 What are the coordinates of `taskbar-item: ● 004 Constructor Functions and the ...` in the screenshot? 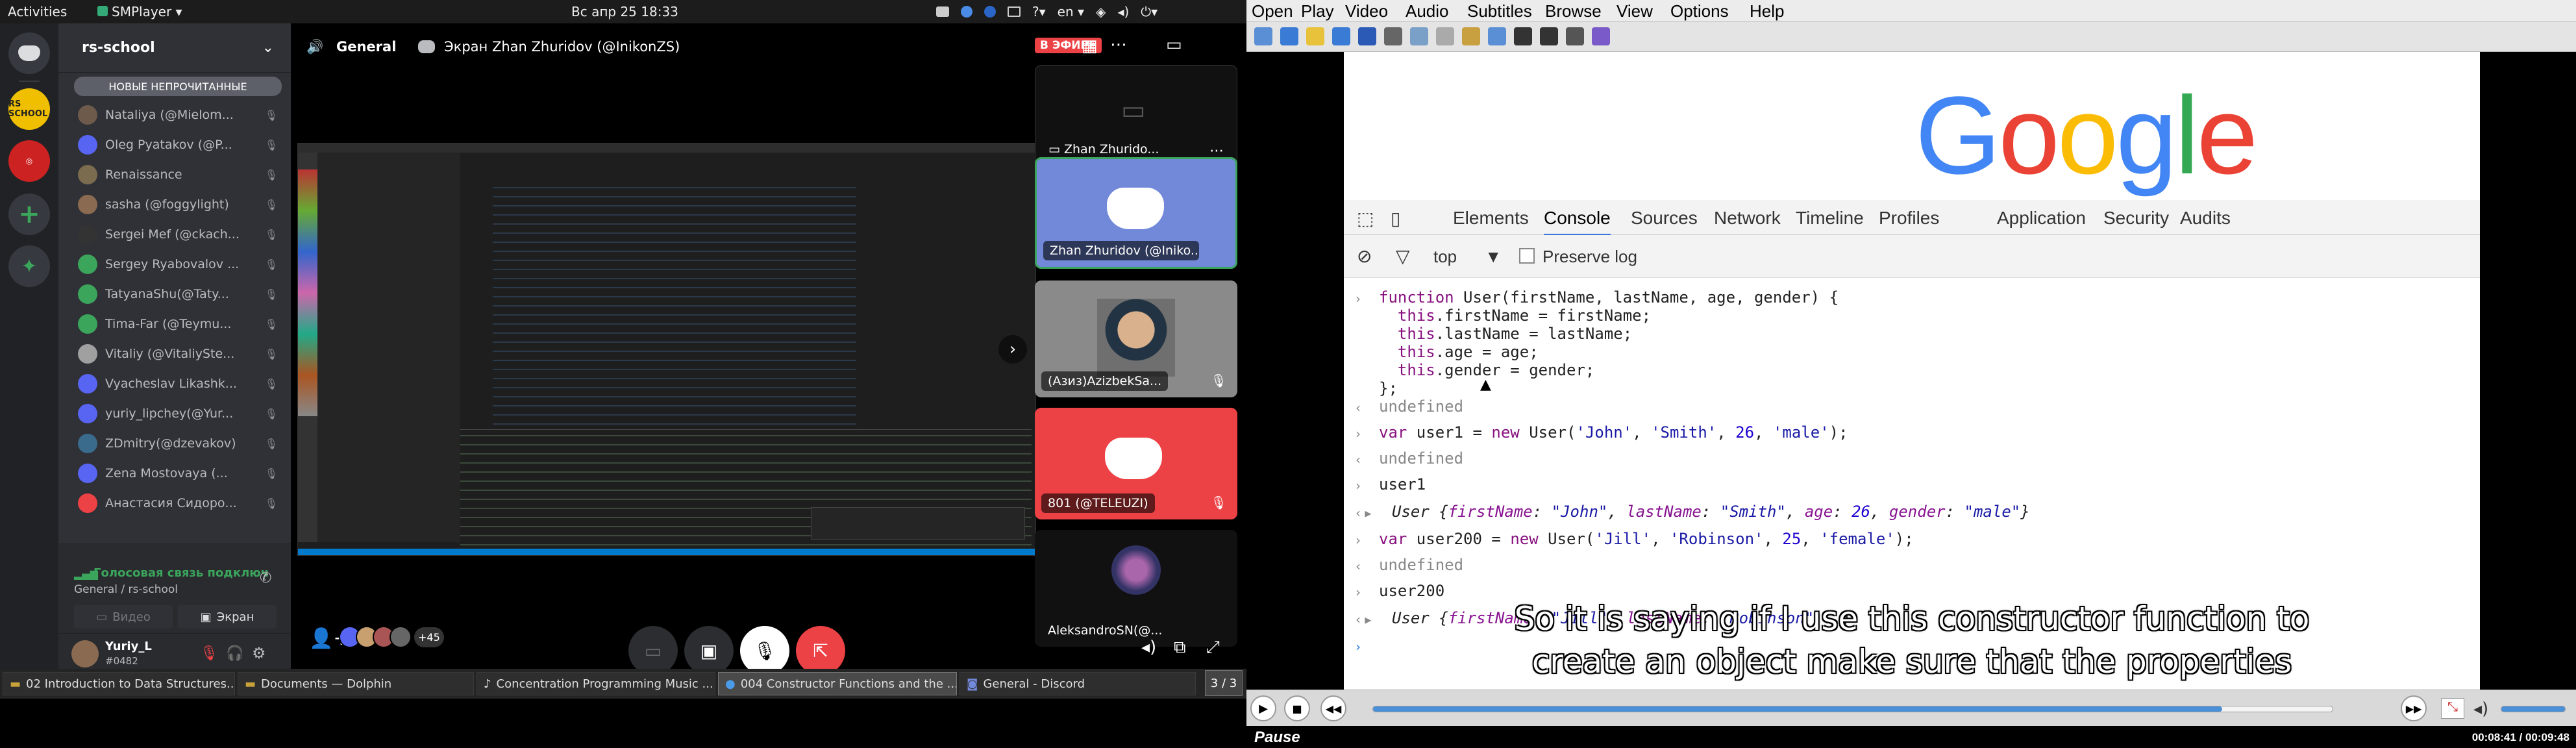 It's located at (837, 683).